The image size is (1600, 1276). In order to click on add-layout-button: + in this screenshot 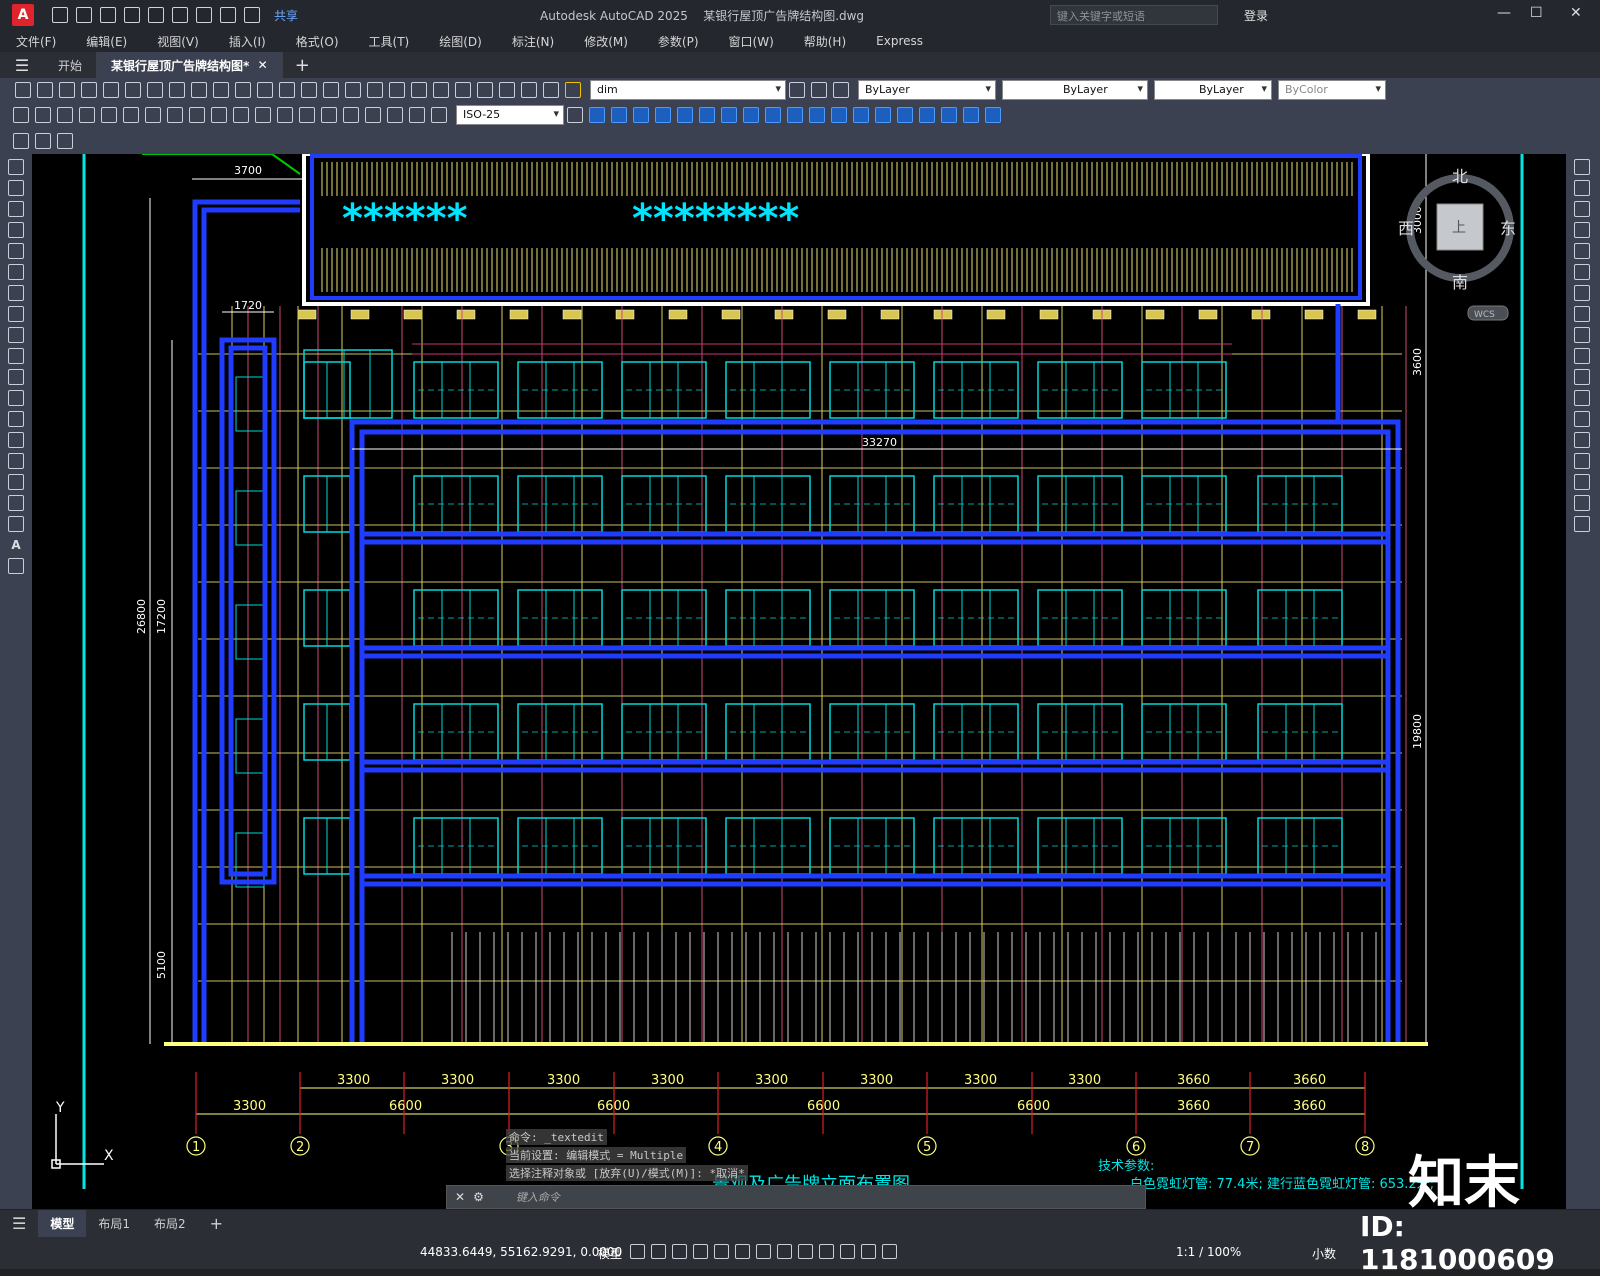, I will do `click(216, 1223)`.